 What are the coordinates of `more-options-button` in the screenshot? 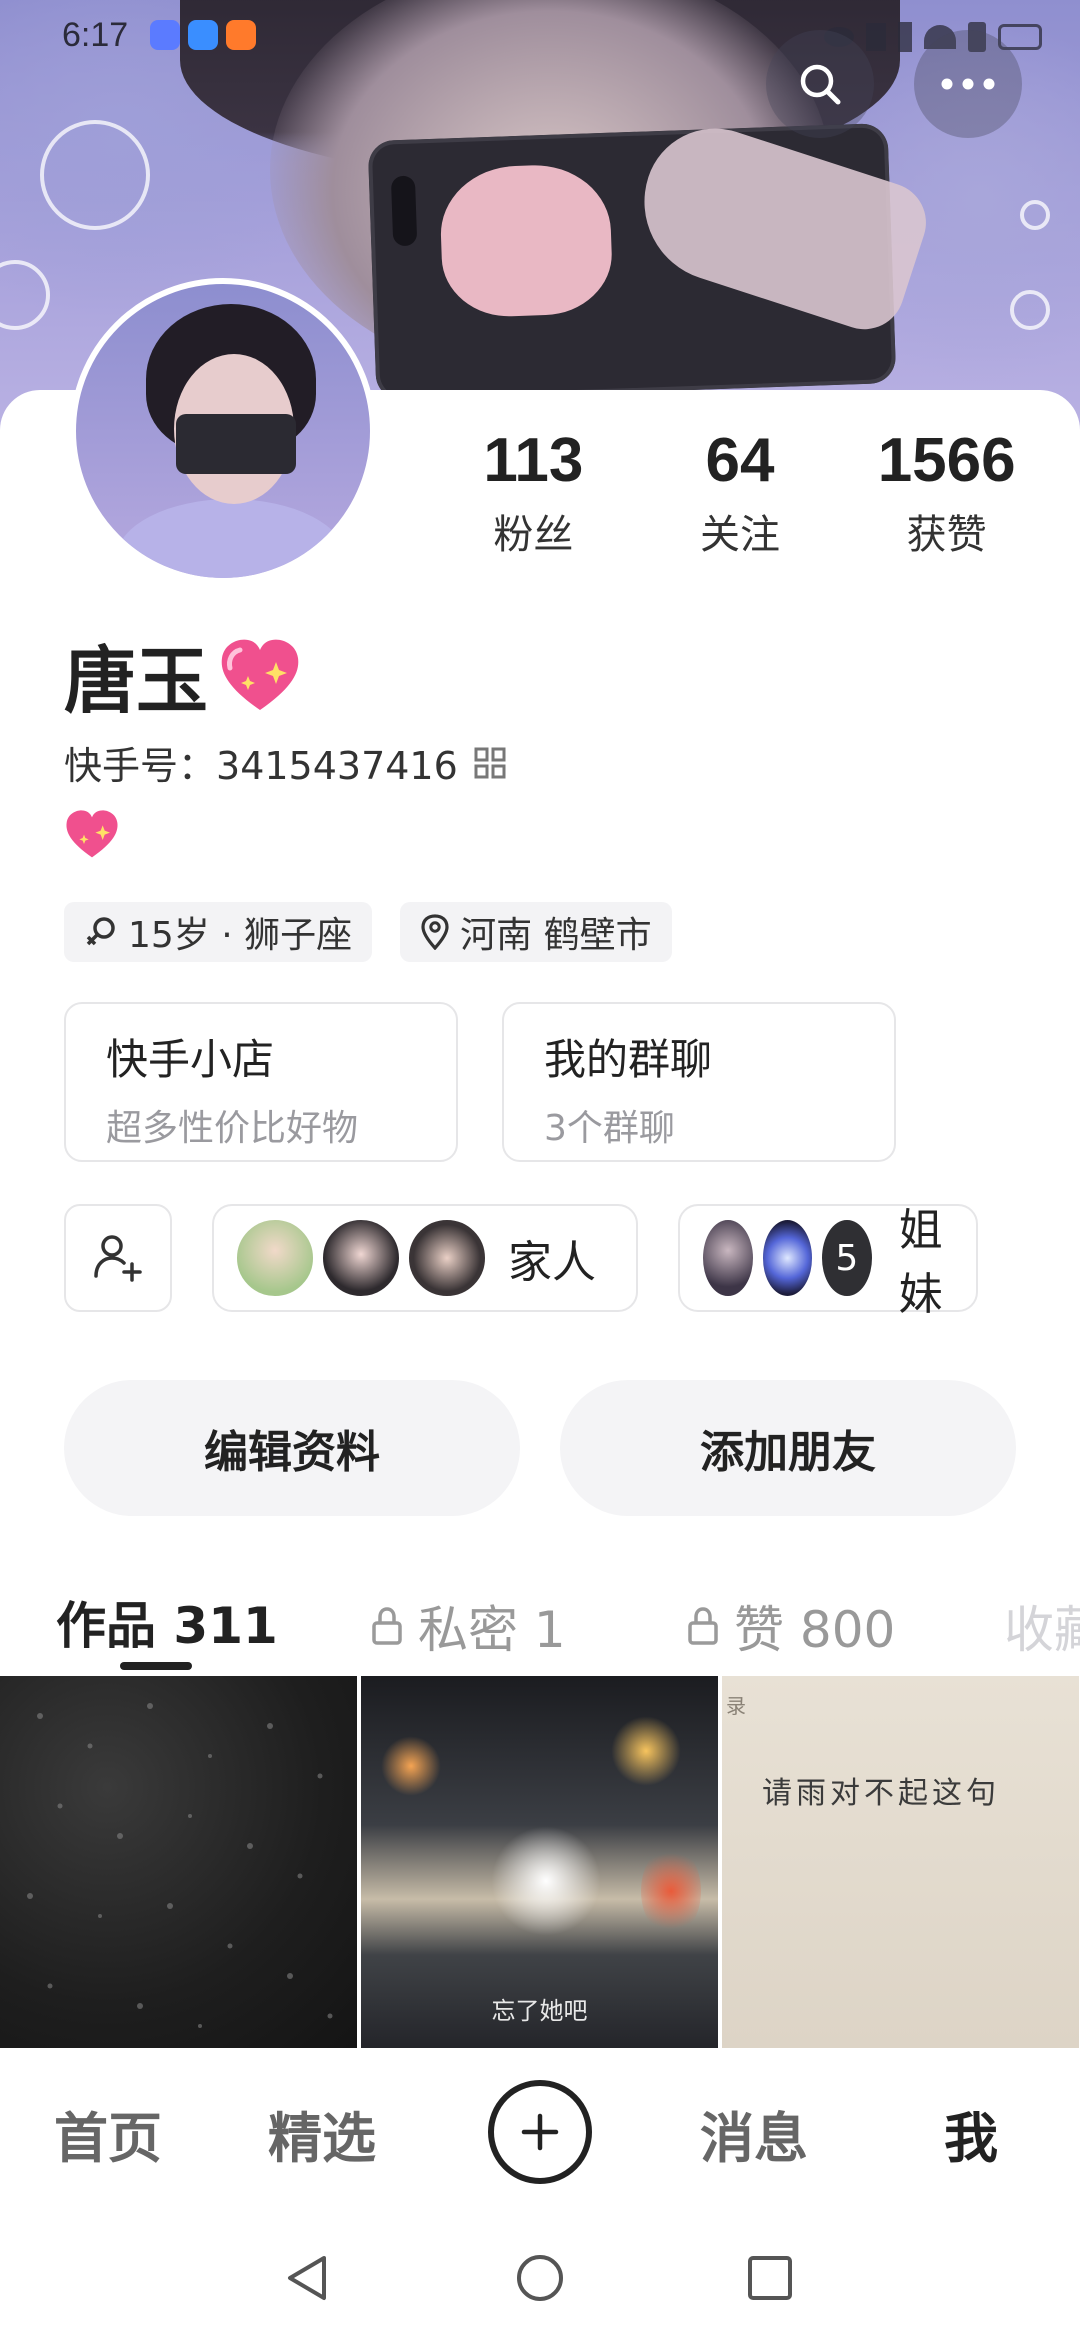 It's located at (968, 84).